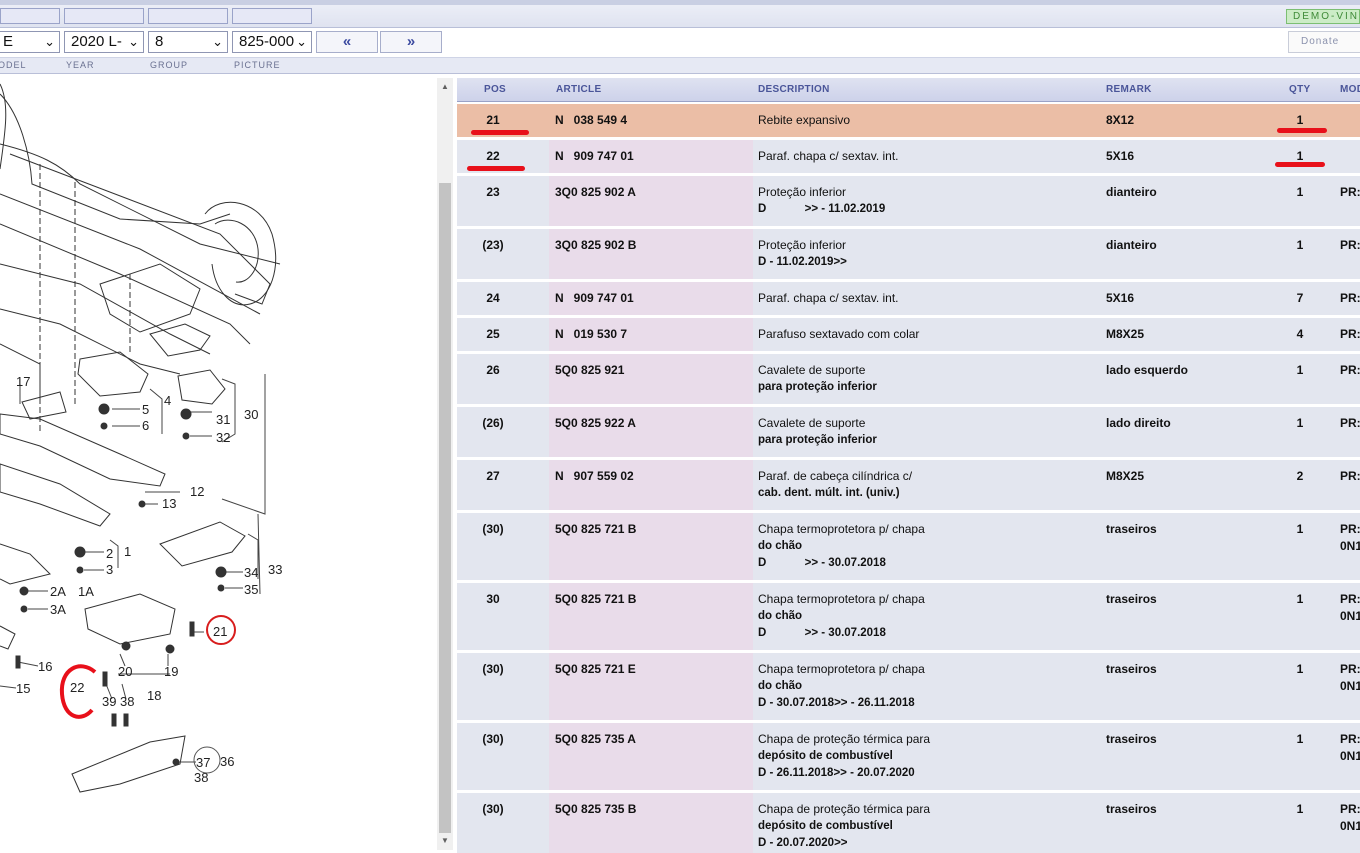 Image resolution: width=1360 pixels, height=853 pixels. What do you see at coordinates (595, 423) in the screenshot?
I see `article-cell: 5Q0 825 922 A` at bounding box center [595, 423].